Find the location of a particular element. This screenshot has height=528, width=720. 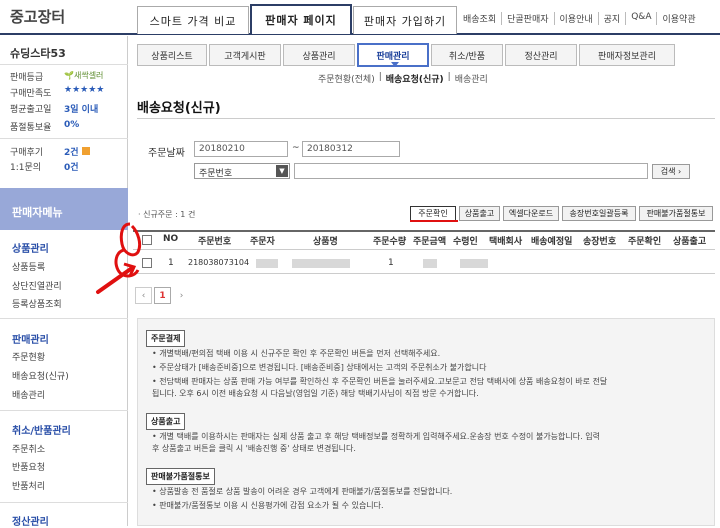

tab-seller-signup: 판매자 가입하기 is located at coordinates (405, 20).